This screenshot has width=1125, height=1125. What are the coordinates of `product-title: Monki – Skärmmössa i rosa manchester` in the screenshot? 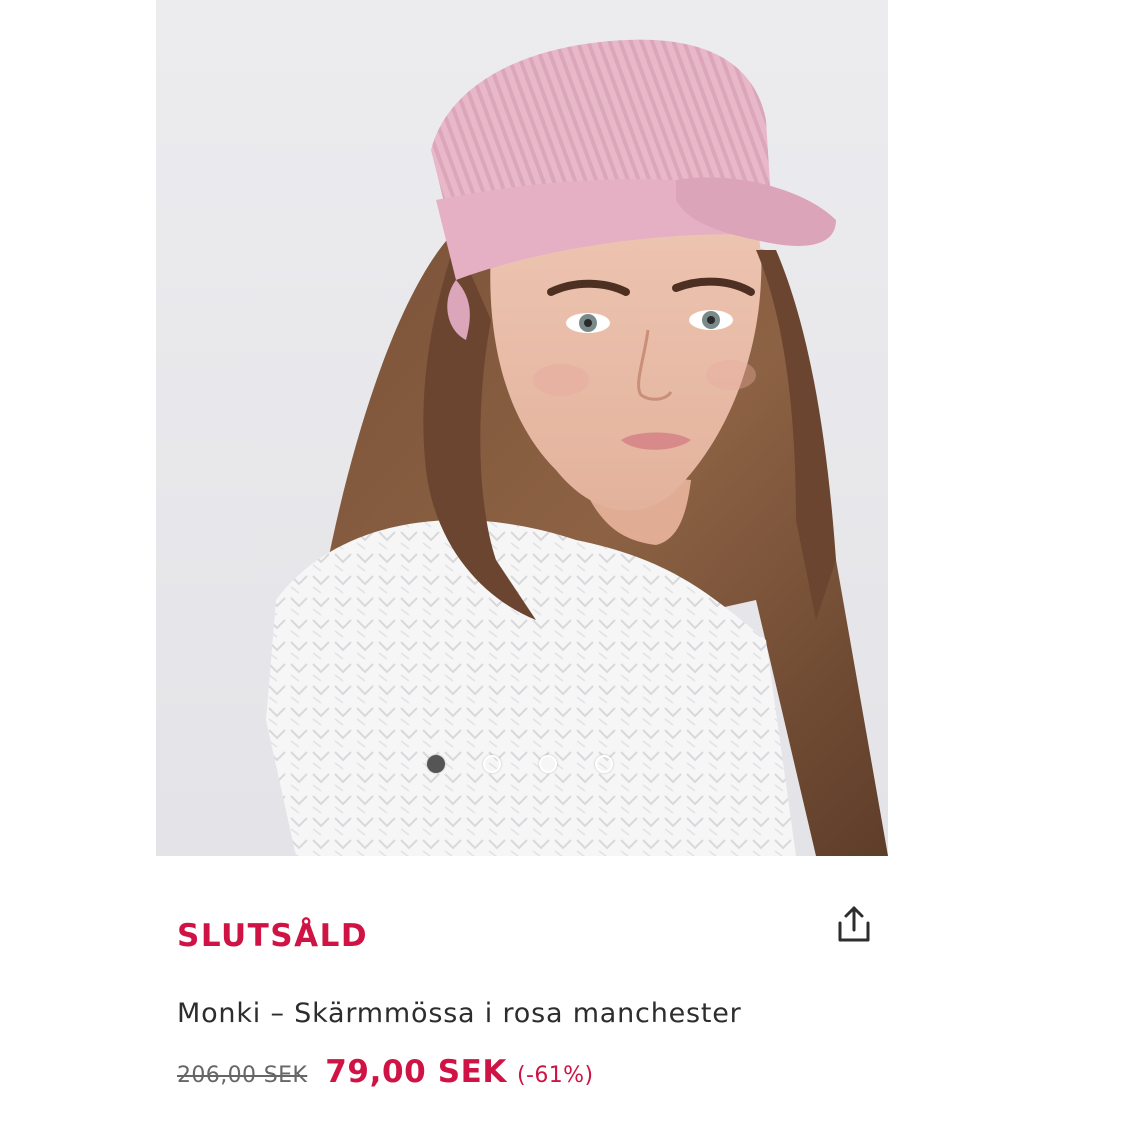 It's located at (459, 1013).